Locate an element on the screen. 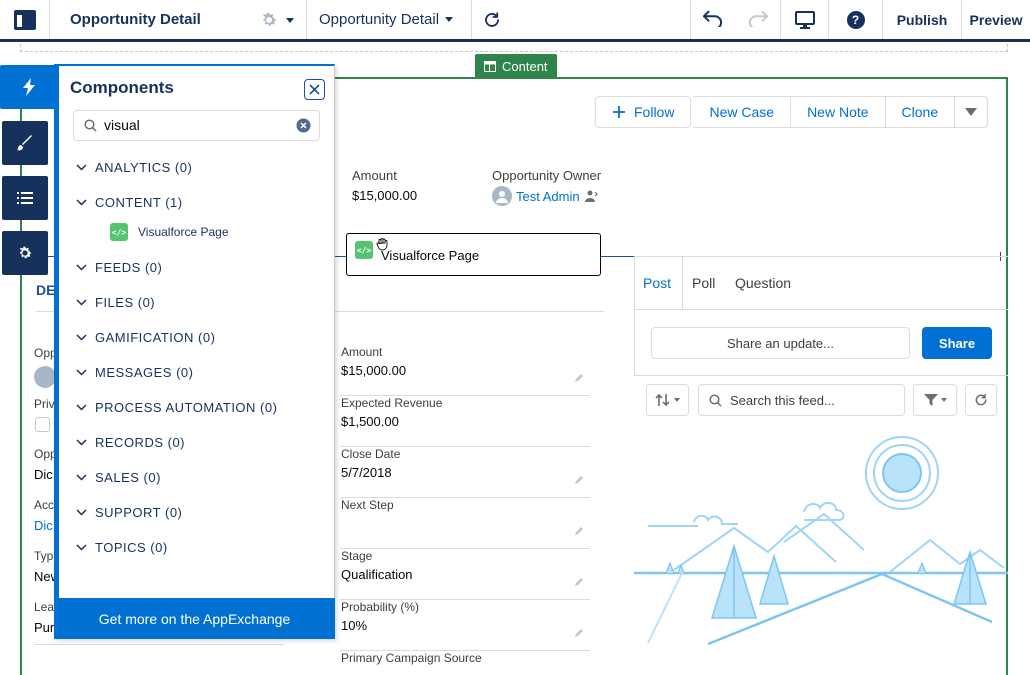 Image resolution: width=1030 pixels, height=675 pixels. undo-button is located at coordinates (713, 19).